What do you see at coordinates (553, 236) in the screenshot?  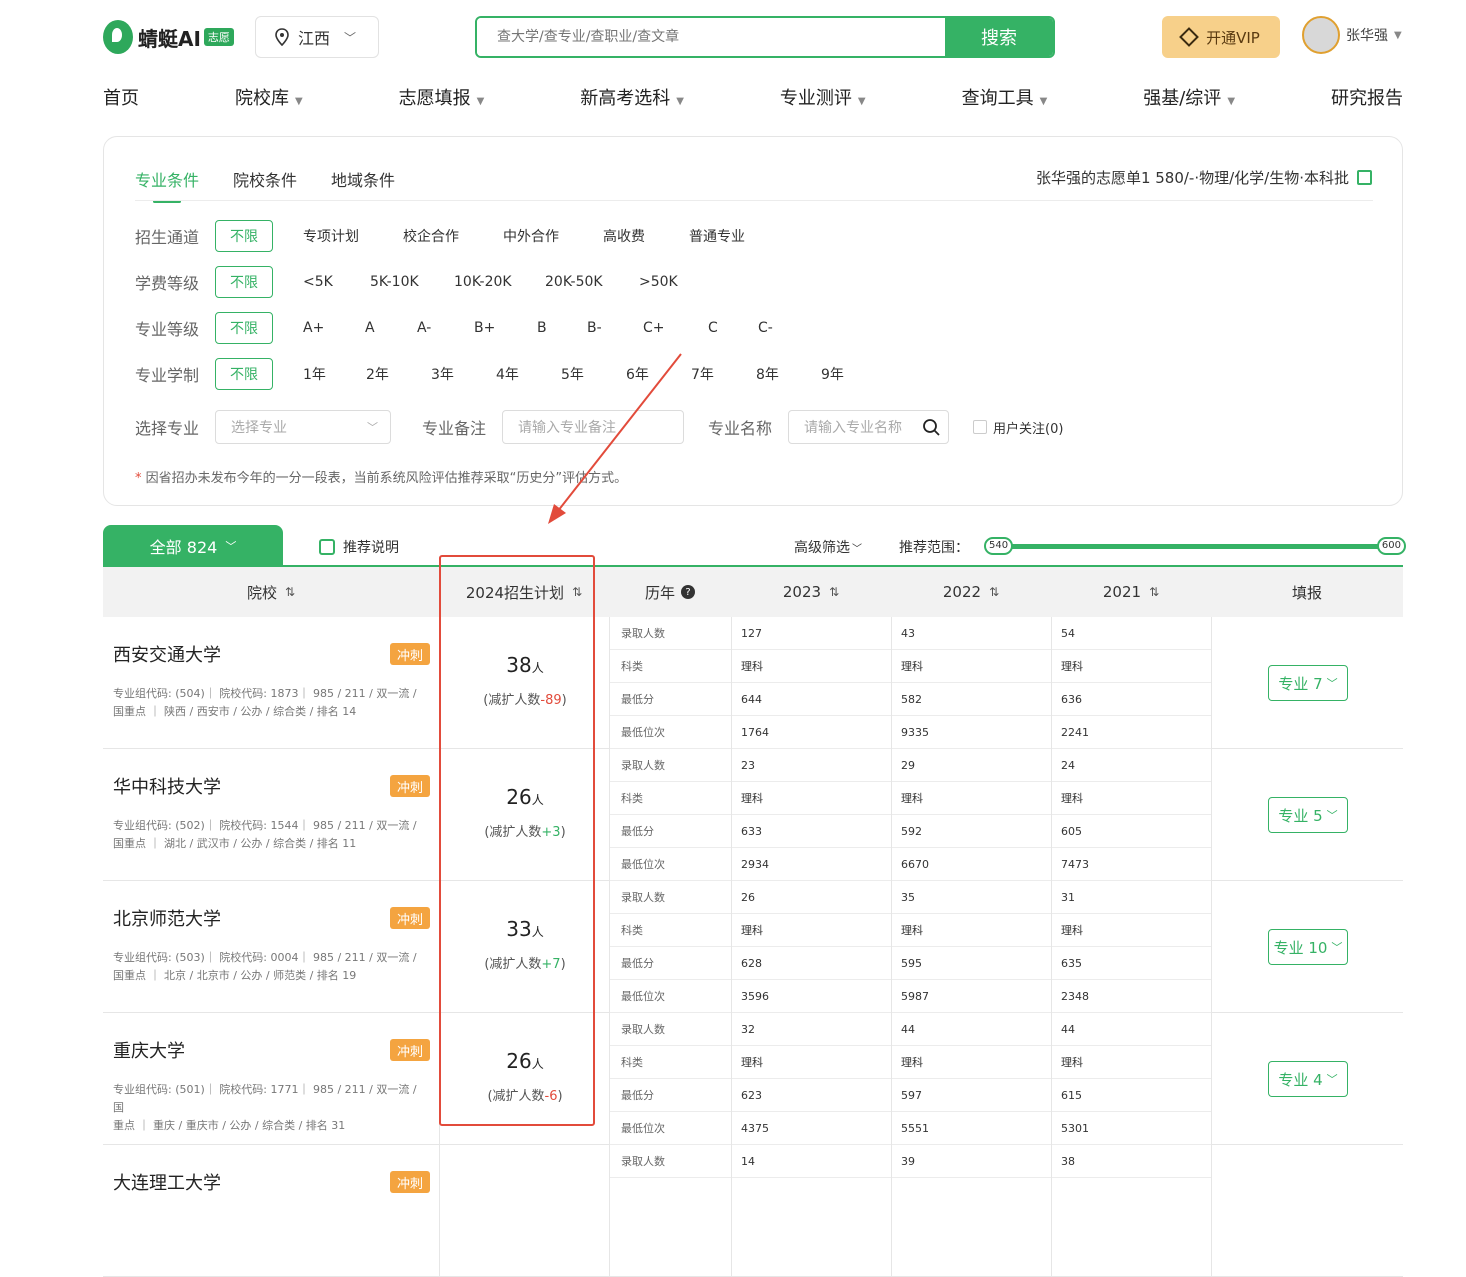 I see `filter-option: 中外合作` at bounding box center [553, 236].